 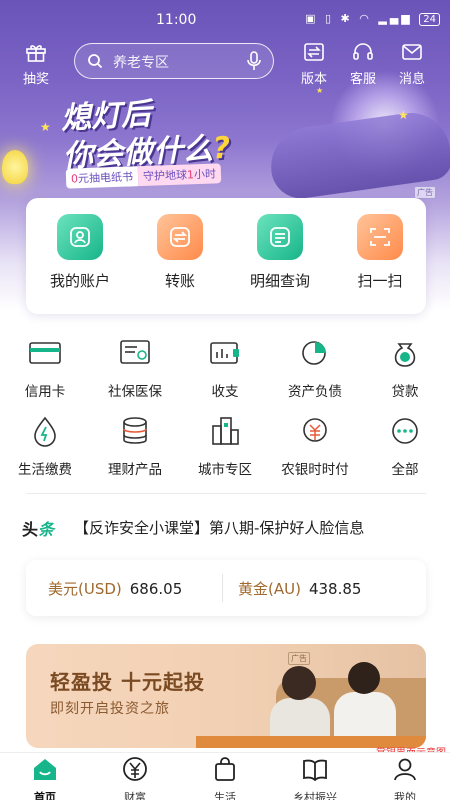 I want to click on rate-value: 686.05, so click(x=156, y=589).